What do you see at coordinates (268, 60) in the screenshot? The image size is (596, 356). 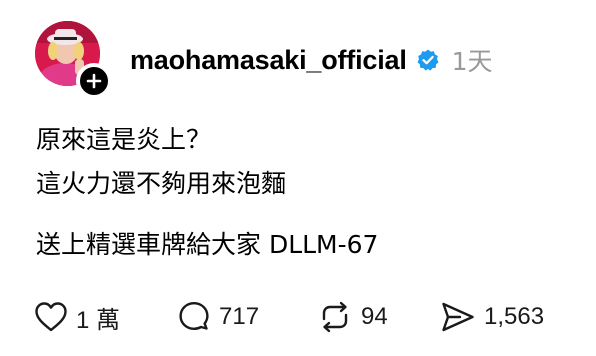 I see `username: maohamasaki_official` at bounding box center [268, 60].